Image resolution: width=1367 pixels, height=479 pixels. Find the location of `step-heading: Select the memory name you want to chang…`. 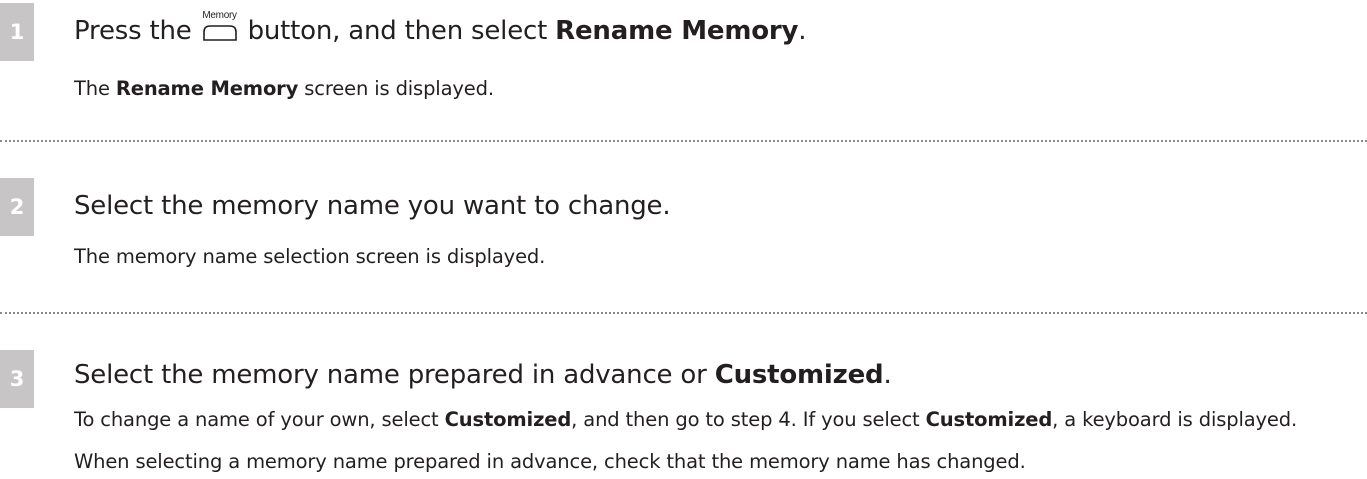

step-heading: Select the memory name you want to chang… is located at coordinates (372, 206).